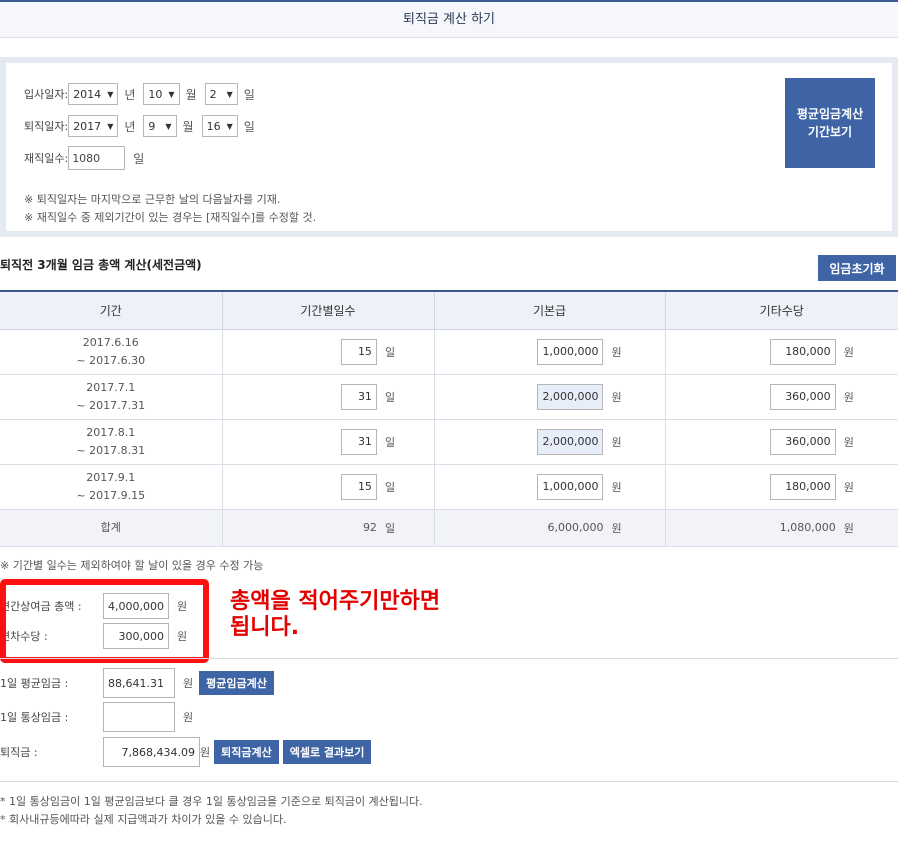 The height and width of the screenshot is (855, 898). What do you see at coordinates (807, 527) in the screenshot?
I see `sum-other: 1,080,000` at bounding box center [807, 527].